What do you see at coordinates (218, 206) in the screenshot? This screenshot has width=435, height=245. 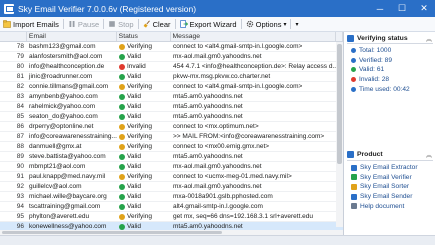 I see `message-cell: alt4.gmail-smtp-in.l.google.com` at bounding box center [218, 206].